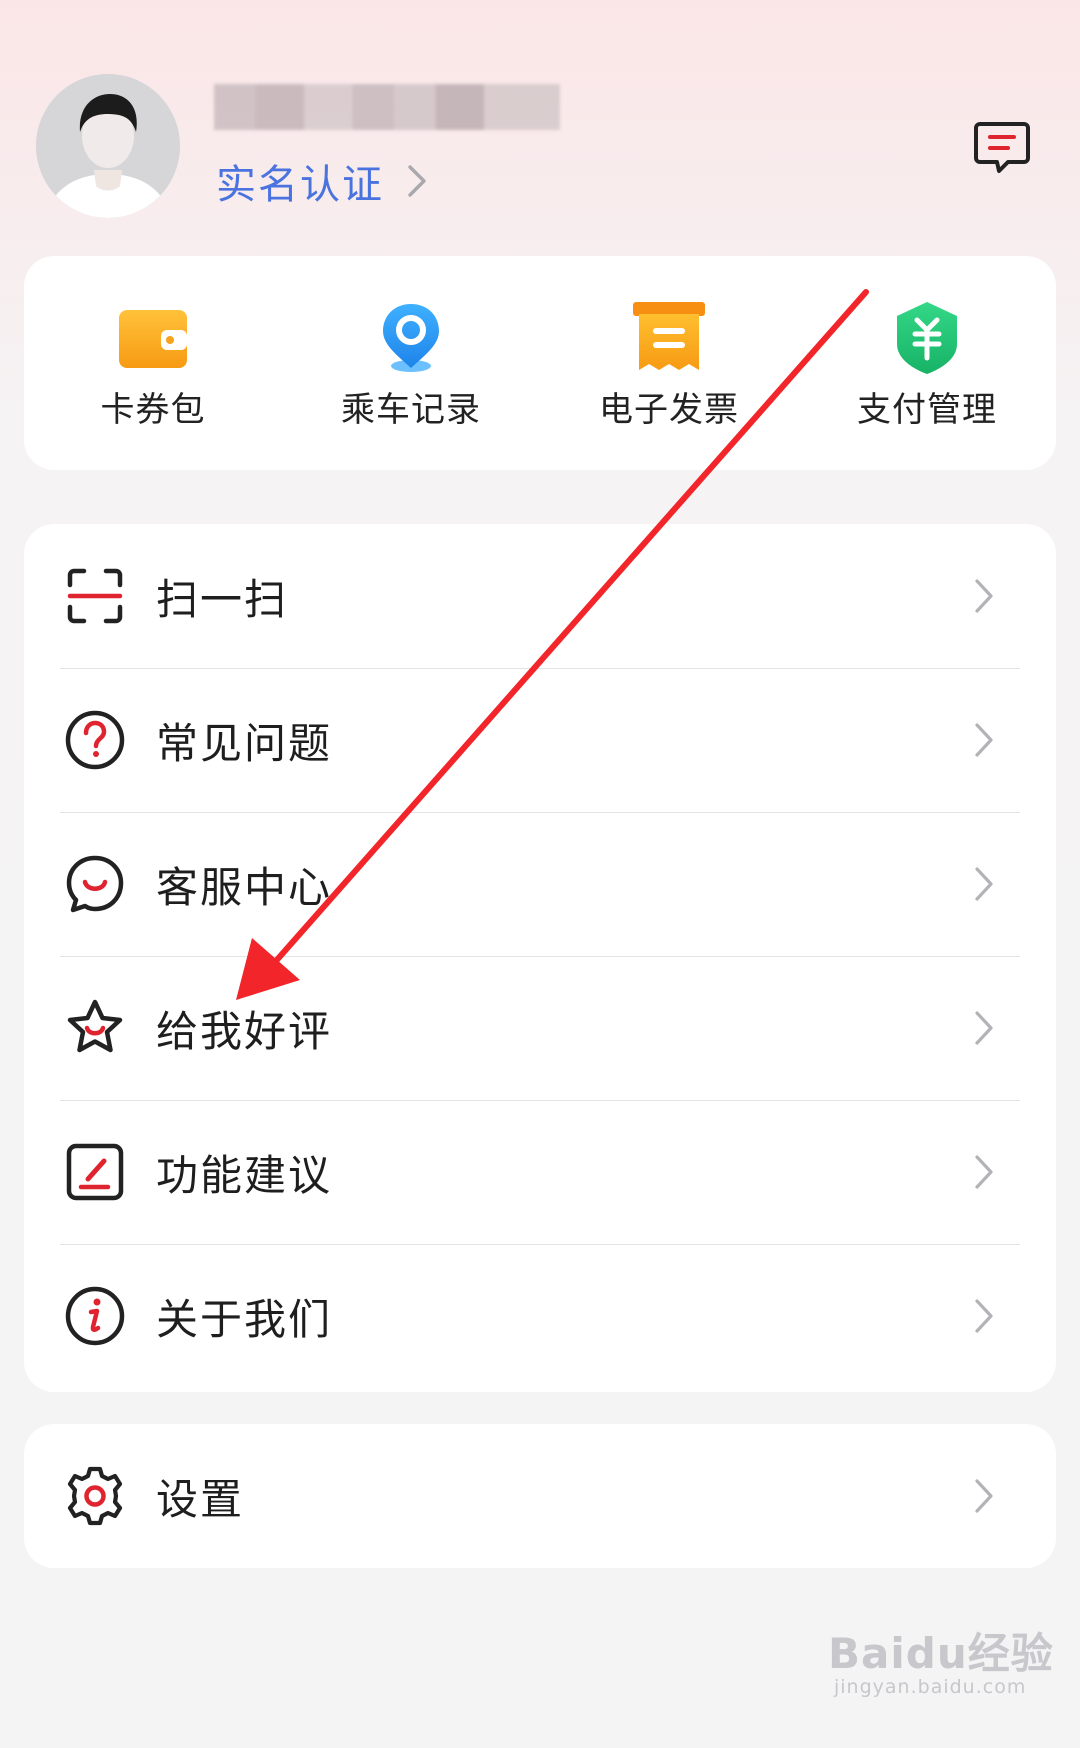  What do you see at coordinates (244, 887) in the screenshot?
I see `menu-label: 客服中心` at bounding box center [244, 887].